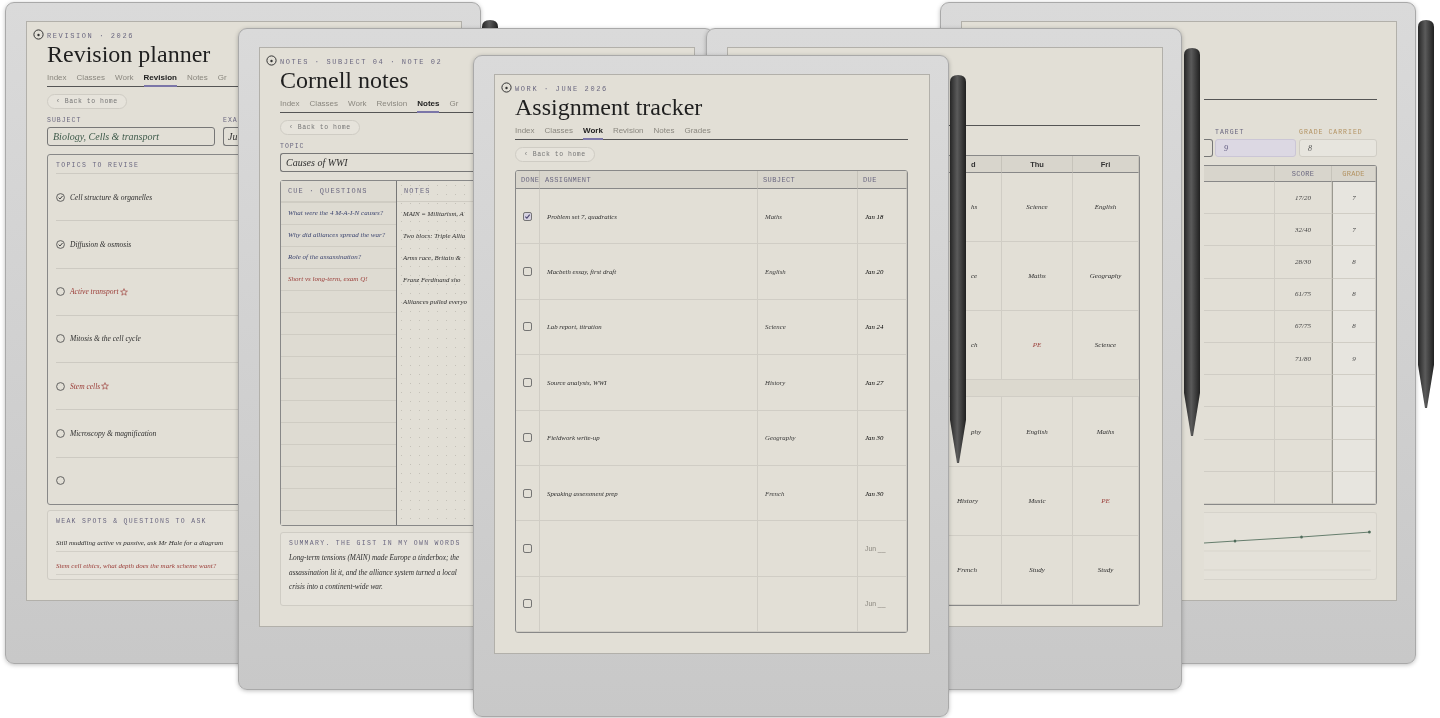  What do you see at coordinates (609, 107) in the screenshot?
I see `page-title: Assignment tracker` at bounding box center [609, 107].